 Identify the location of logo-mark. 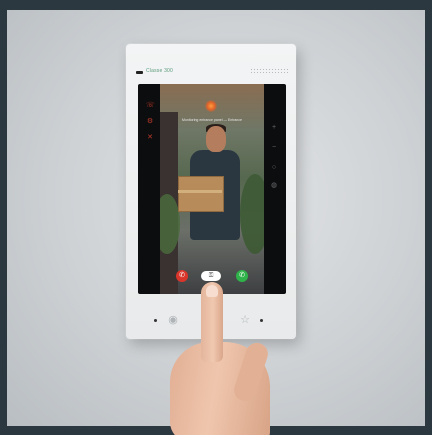
(139, 72).